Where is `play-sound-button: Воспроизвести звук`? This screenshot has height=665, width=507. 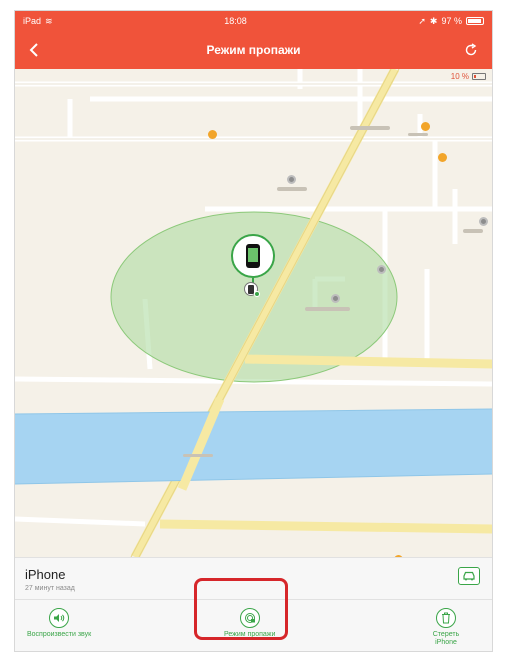 play-sound-button: Воспроизвести звук is located at coordinates (59, 623).